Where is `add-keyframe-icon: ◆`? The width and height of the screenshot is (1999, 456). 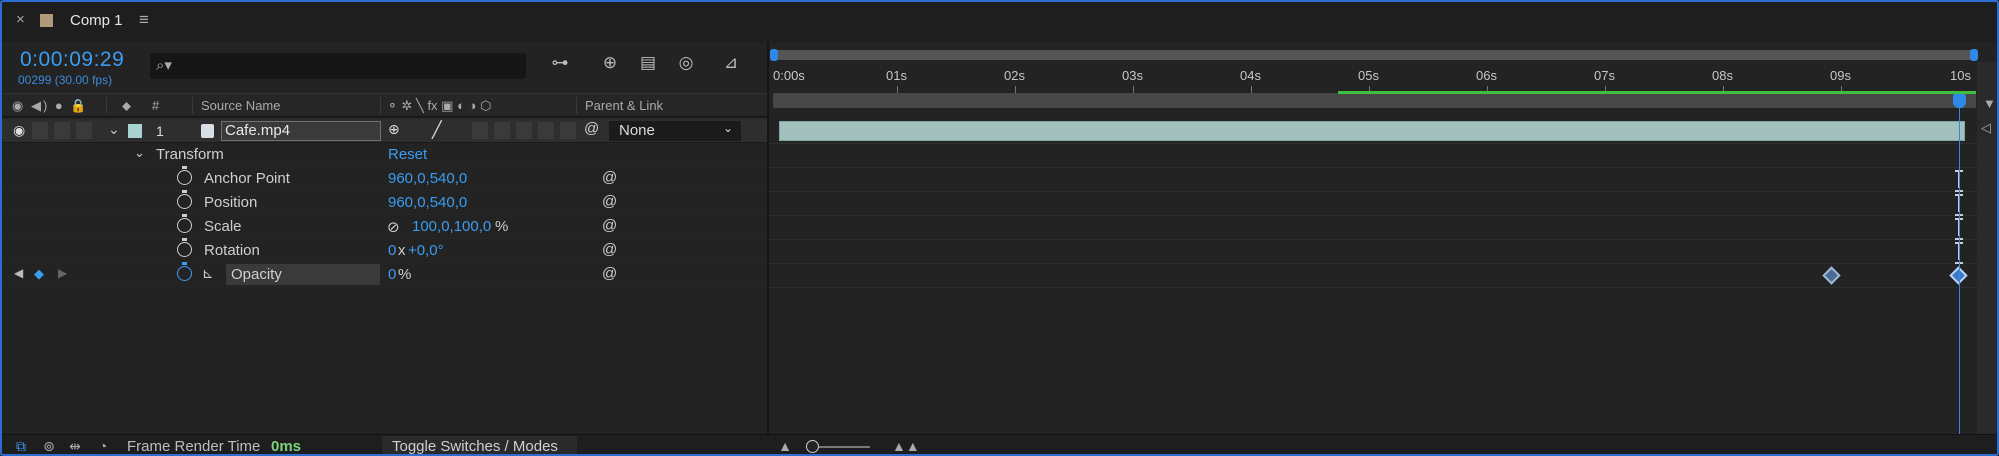 add-keyframe-icon: ◆ is located at coordinates (39, 274).